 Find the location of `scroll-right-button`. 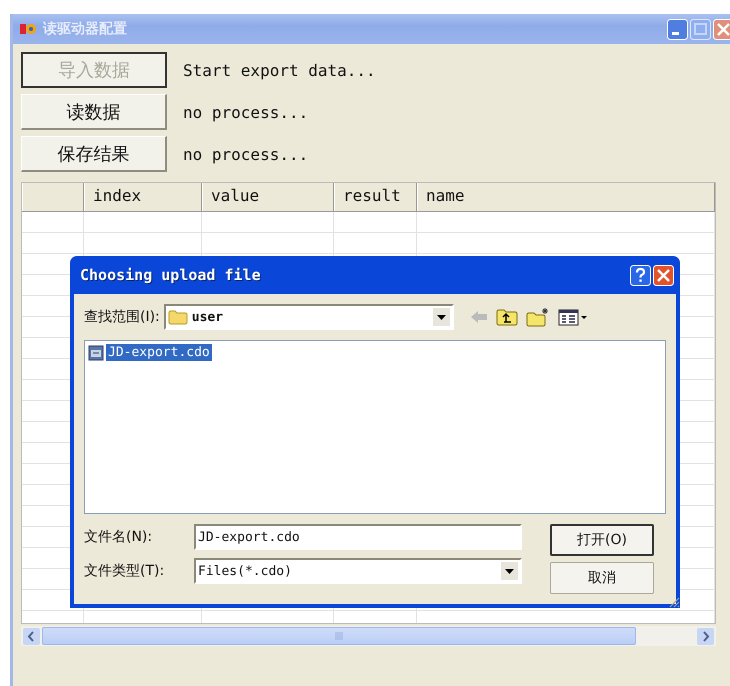

scroll-right-button is located at coordinates (705, 636).